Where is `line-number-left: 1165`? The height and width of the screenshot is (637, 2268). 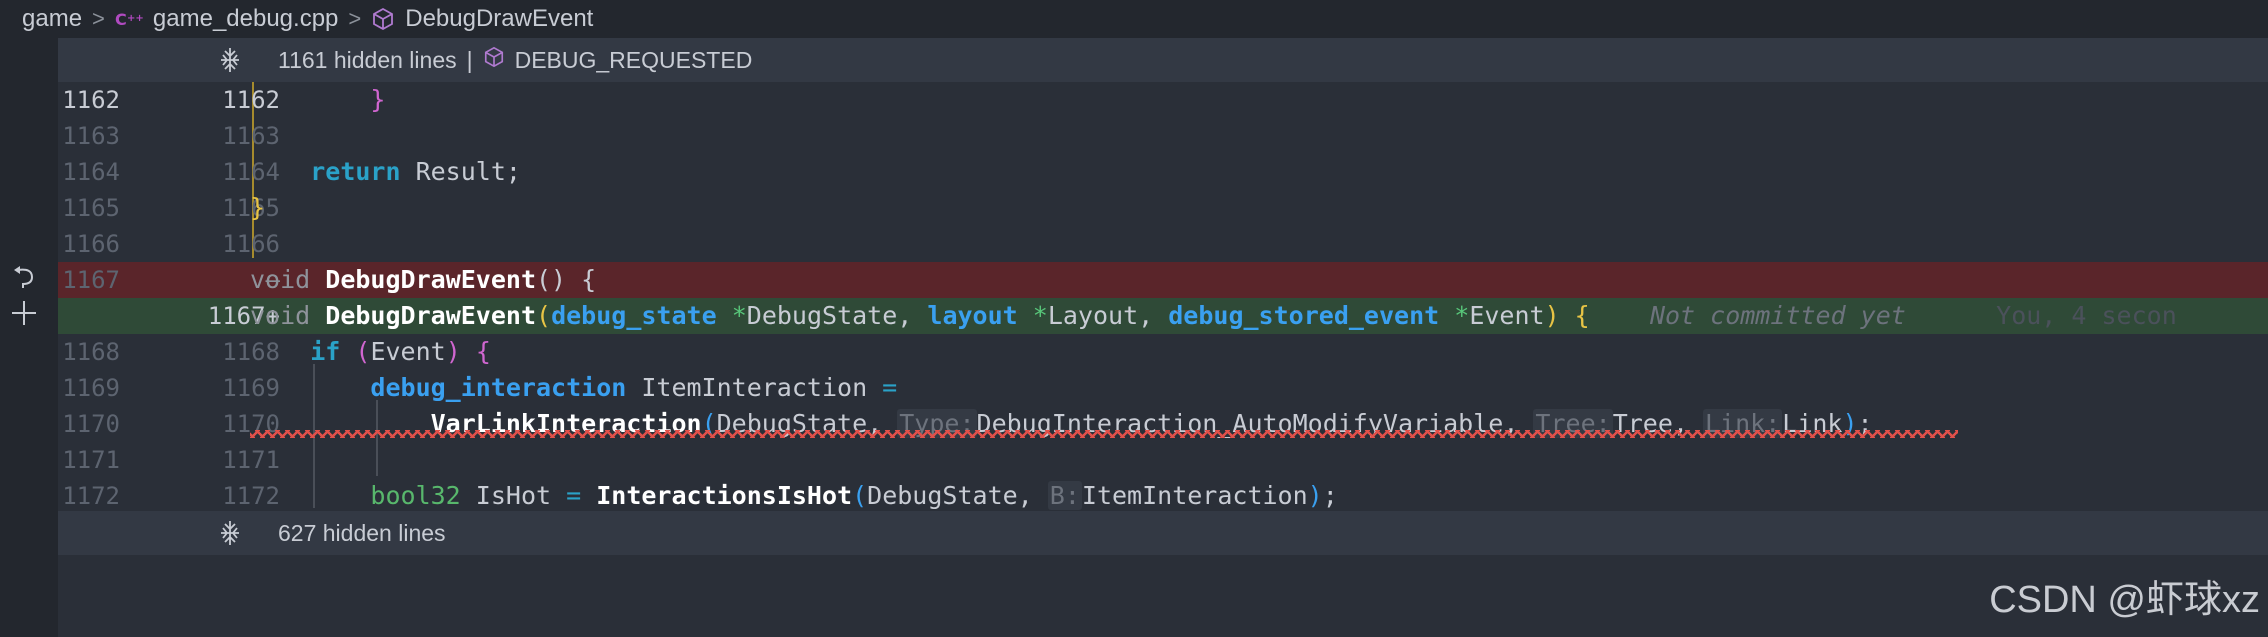 line-number-left: 1165 is located at coordinates (91, 208).